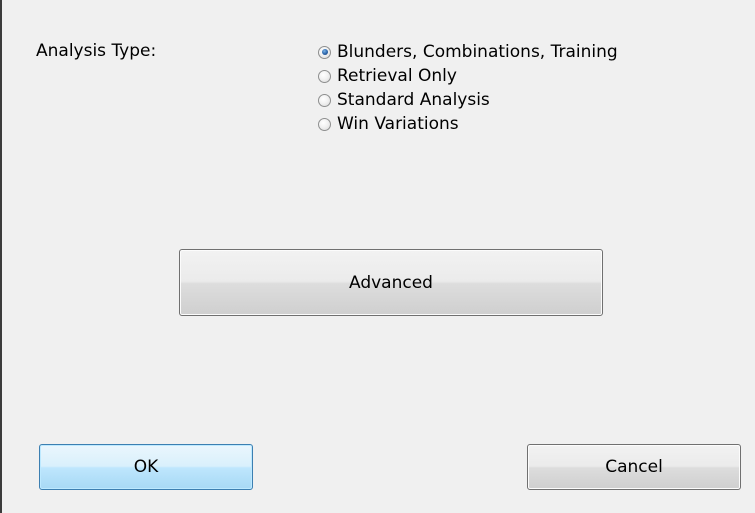 The height and width of the screenshot is (513, 755). I want to click on radio-button-checked-icon, so click(324, 52).